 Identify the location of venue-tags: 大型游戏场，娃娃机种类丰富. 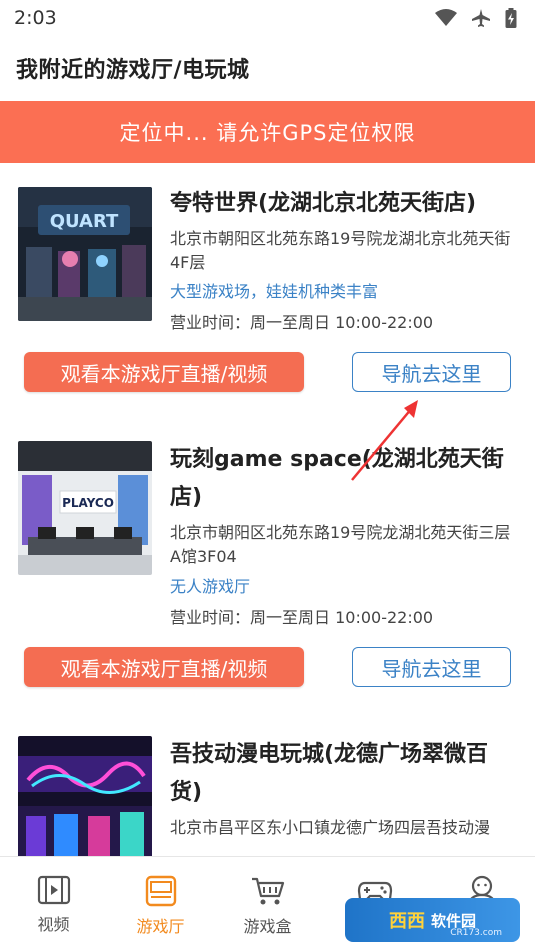
(274, 291).